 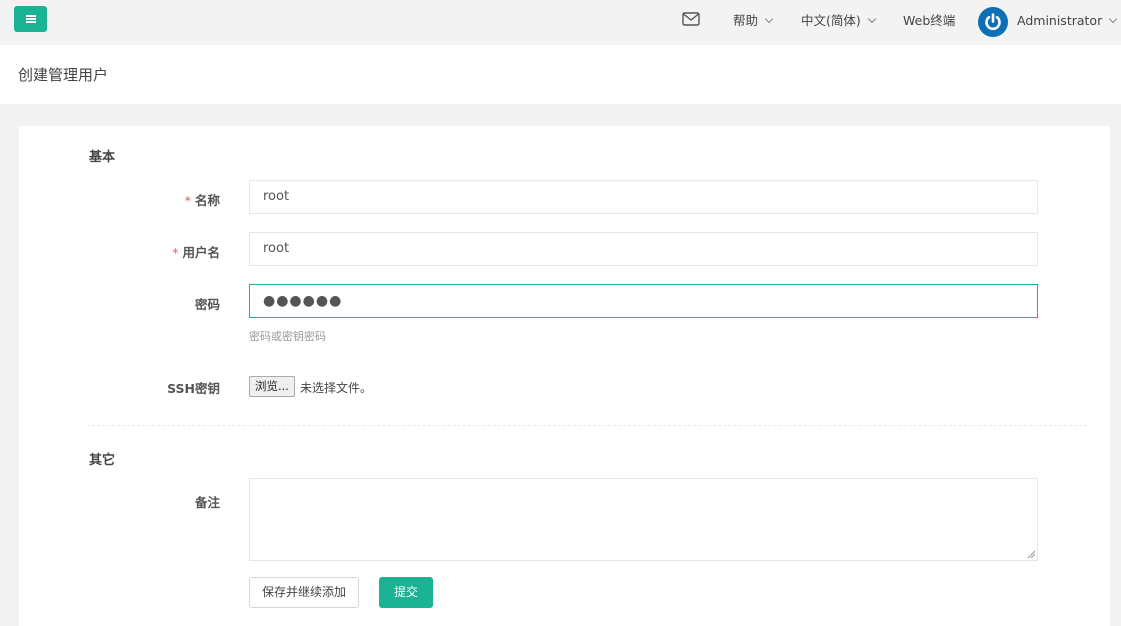 What do you see at coordinates (63, 75) in the screenshot?
I see `page-title: 创建管理用户` at bounding box center [63, 75].